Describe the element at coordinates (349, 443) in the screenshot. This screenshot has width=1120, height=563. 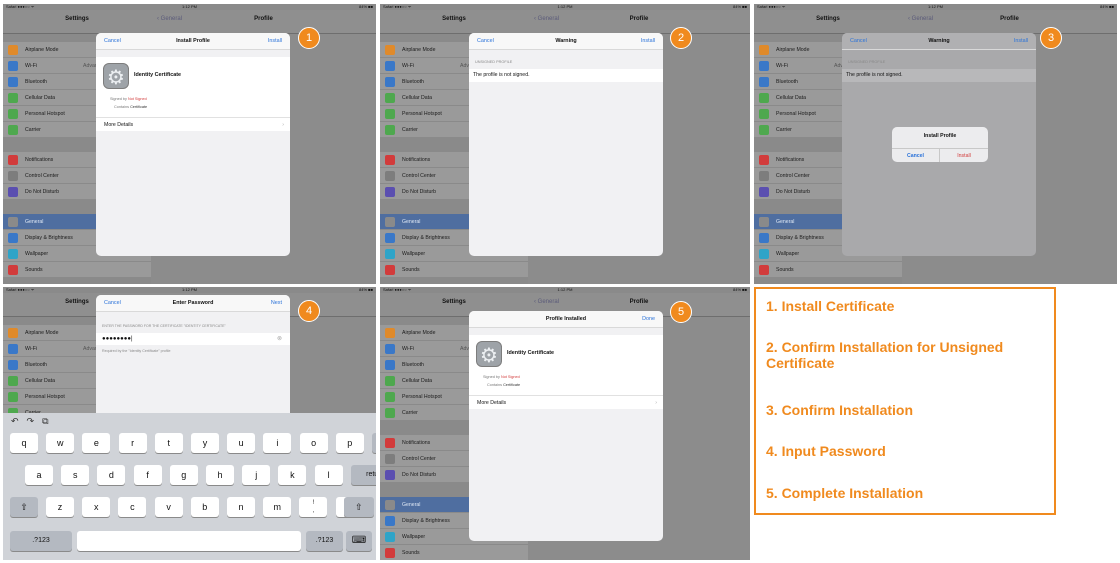
I see `key-p: p` at that location.